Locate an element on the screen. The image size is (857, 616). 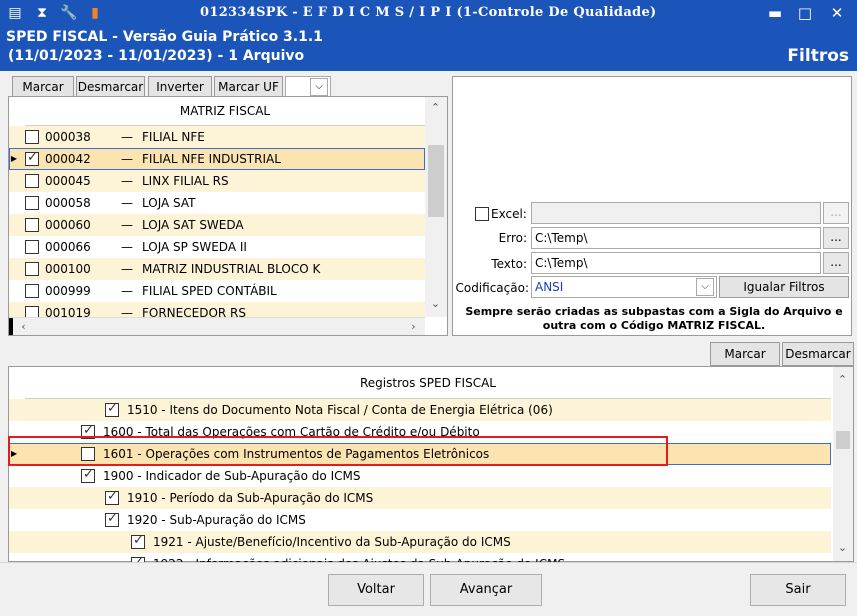
matriz-code: 000999 is located at coordinates (68, 291).